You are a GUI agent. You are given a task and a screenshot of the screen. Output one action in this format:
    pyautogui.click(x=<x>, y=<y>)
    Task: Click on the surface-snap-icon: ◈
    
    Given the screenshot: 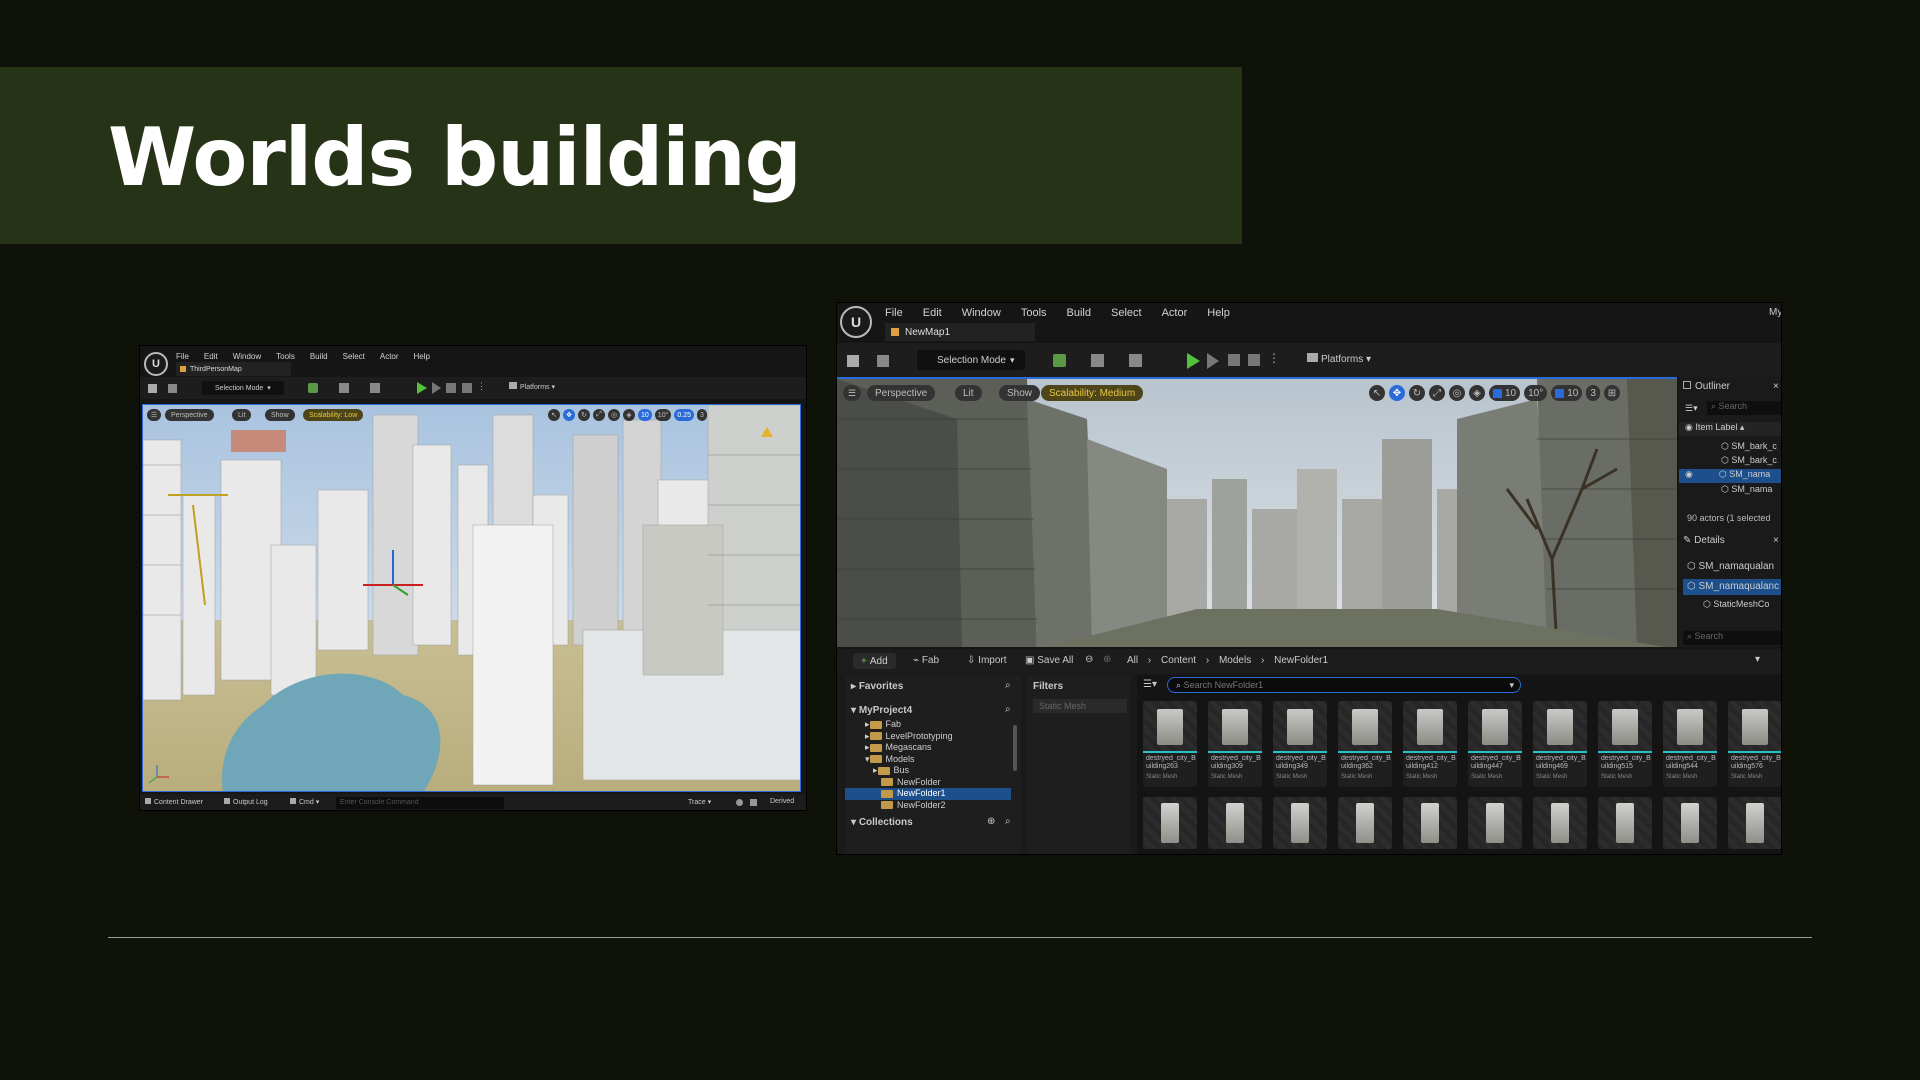 What is the action you would take?
    pyautogui.click(x=1477, y=393)
    